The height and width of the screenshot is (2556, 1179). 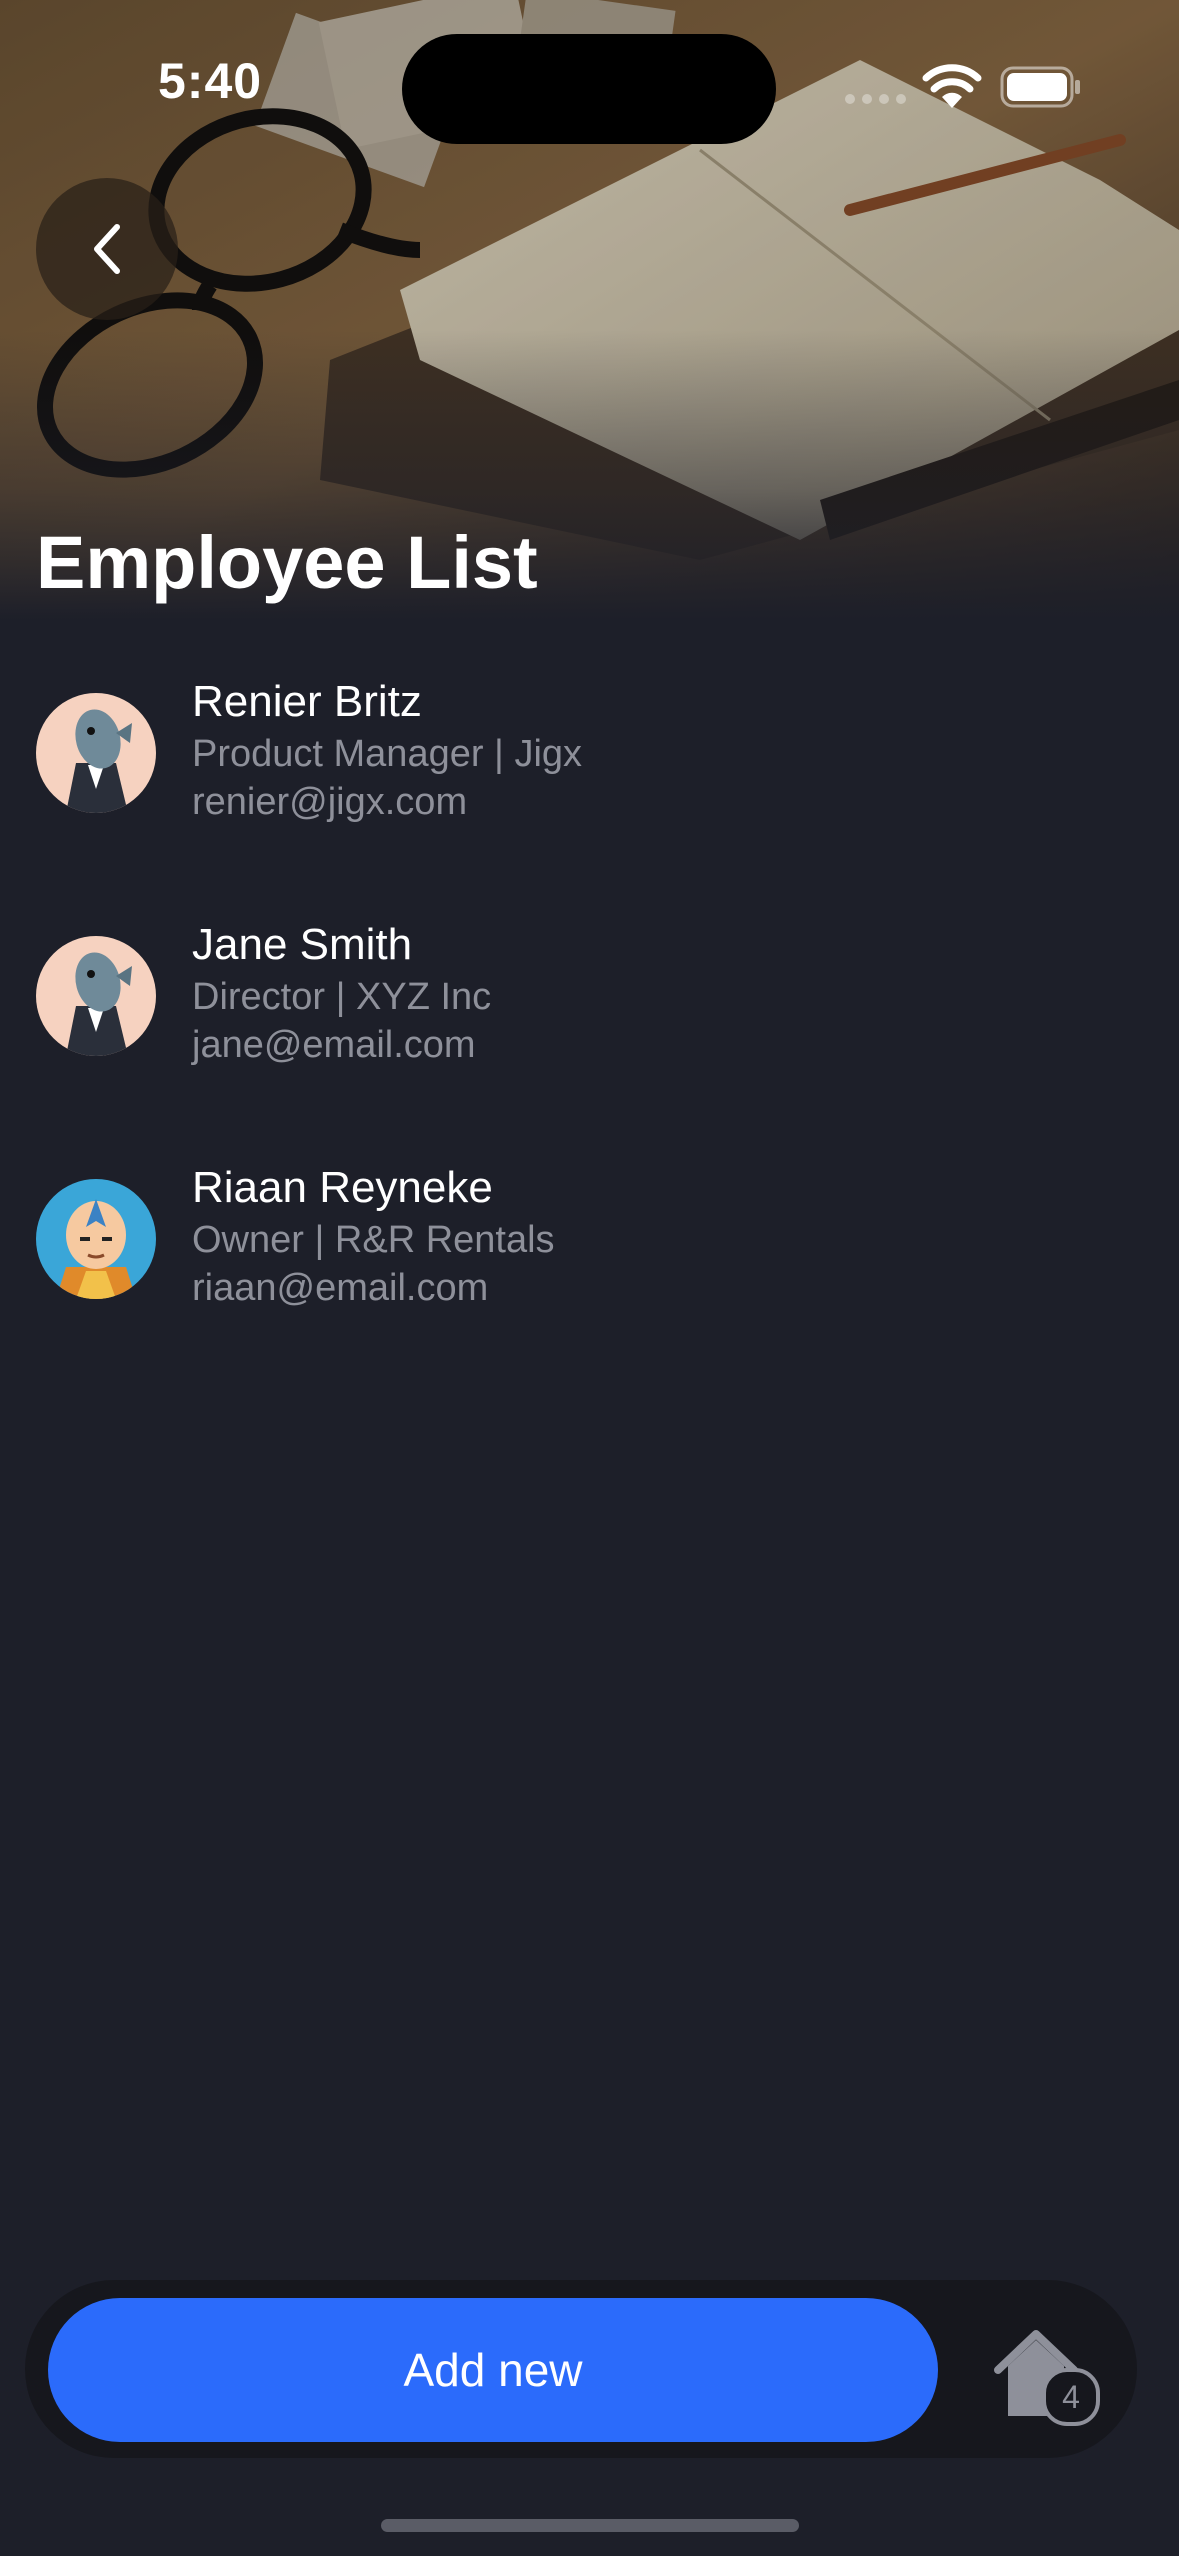 I want to click on wifi-icon, so click(x=952, y=86).